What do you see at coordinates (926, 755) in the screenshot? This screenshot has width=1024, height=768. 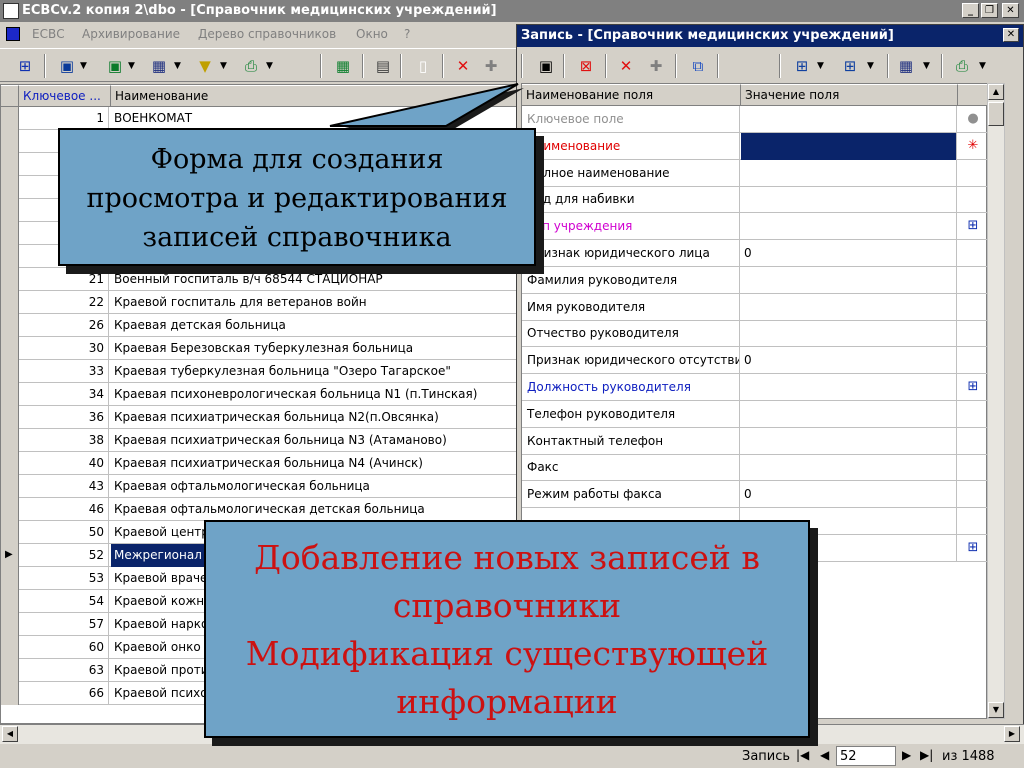 I see `last-record-button: ▶|` at bounding box center [926, 755].